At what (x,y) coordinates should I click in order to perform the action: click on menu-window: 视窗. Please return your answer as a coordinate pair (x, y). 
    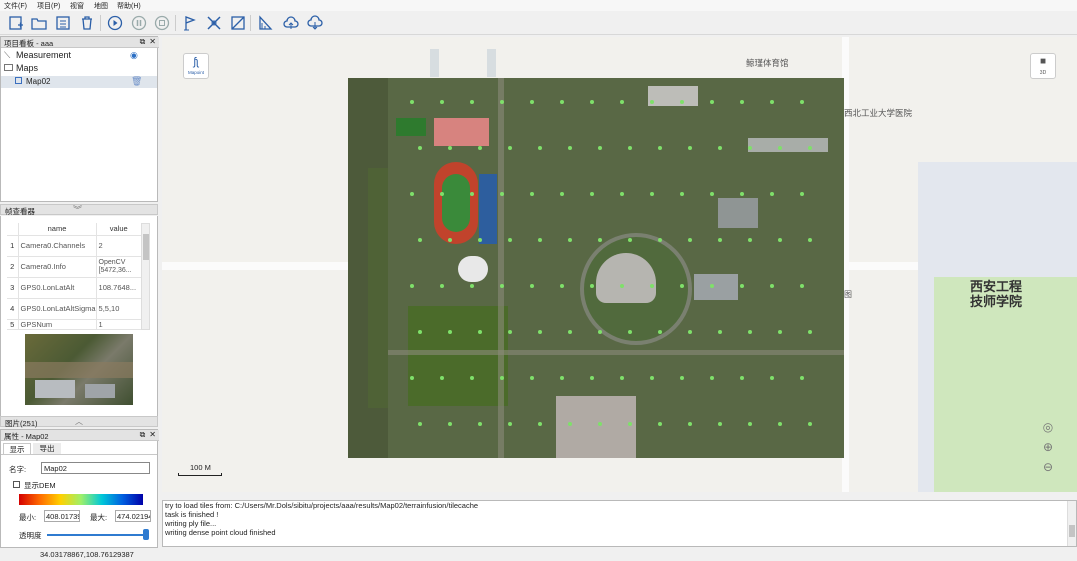
    Looking at the image, I should click on (77, 6).